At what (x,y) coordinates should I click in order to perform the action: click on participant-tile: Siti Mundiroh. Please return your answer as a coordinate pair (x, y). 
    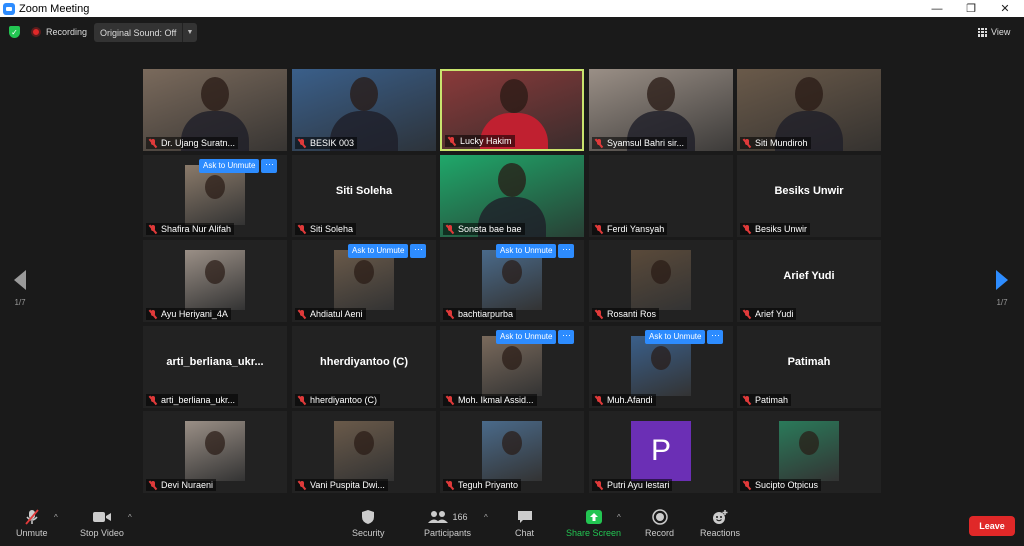
    Looking at the image, I should click on (809, 110).